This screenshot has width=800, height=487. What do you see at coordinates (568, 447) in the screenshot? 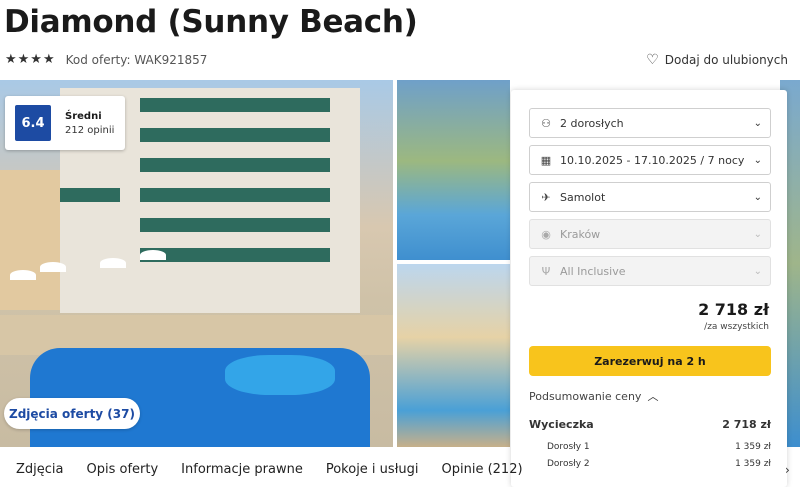
I see `summary-adult1-label: Dorosły 1` at bounding box center [568, 447].